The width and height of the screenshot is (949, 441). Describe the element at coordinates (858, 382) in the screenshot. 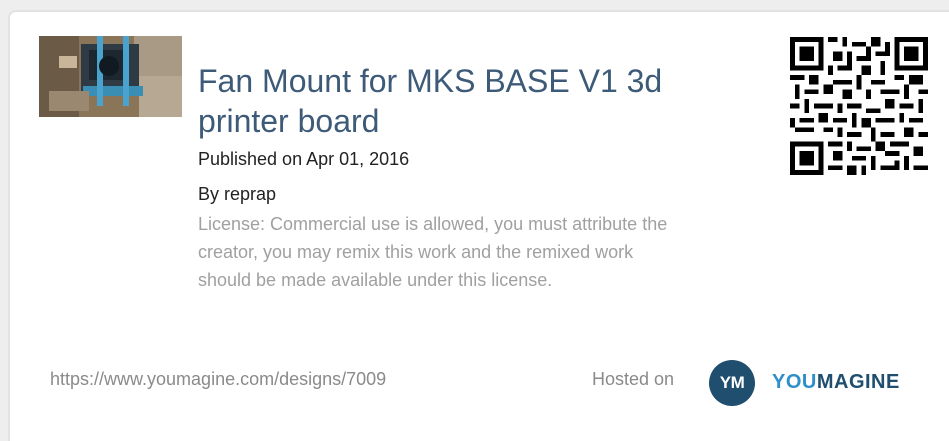

I see `wordmark-magine: MAGINE` at that location.